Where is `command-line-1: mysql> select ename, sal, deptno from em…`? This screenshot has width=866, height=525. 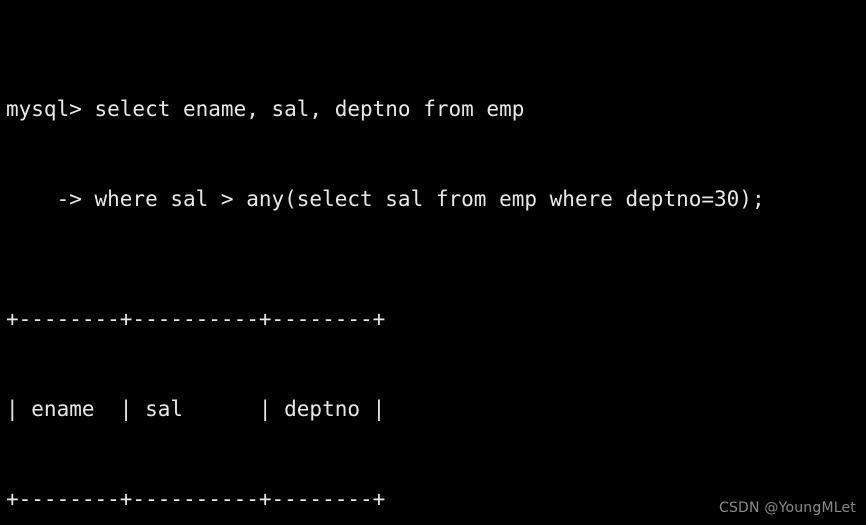
command-line-1: mysql> select ename, sal, deptno from em… is located at coordinates (265, 109).